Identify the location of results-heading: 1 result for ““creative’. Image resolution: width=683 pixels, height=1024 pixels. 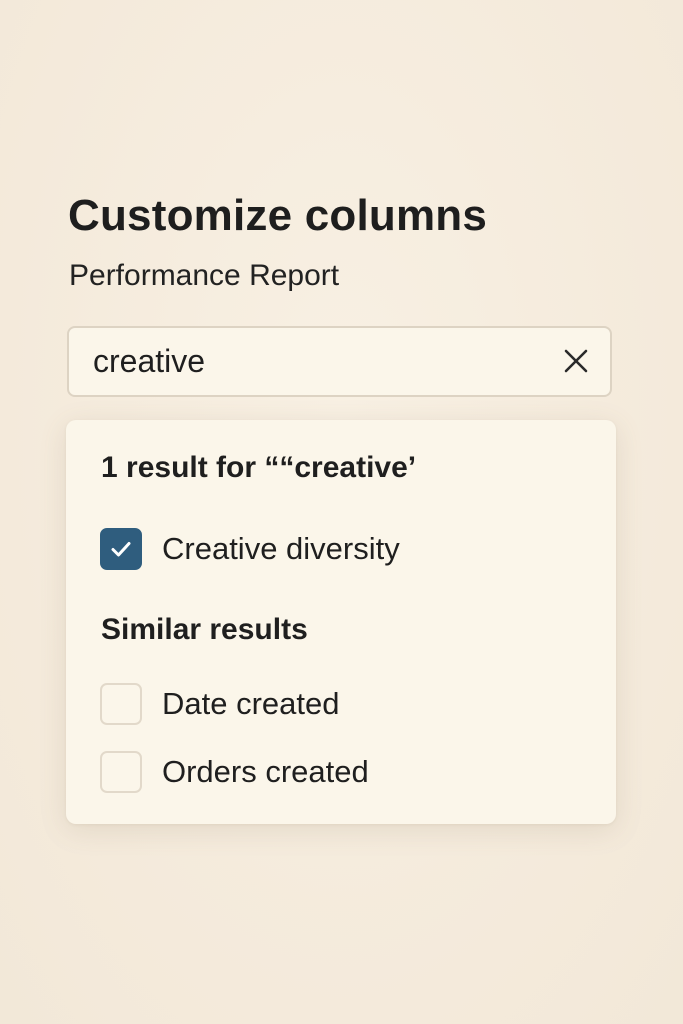
(259, 467).